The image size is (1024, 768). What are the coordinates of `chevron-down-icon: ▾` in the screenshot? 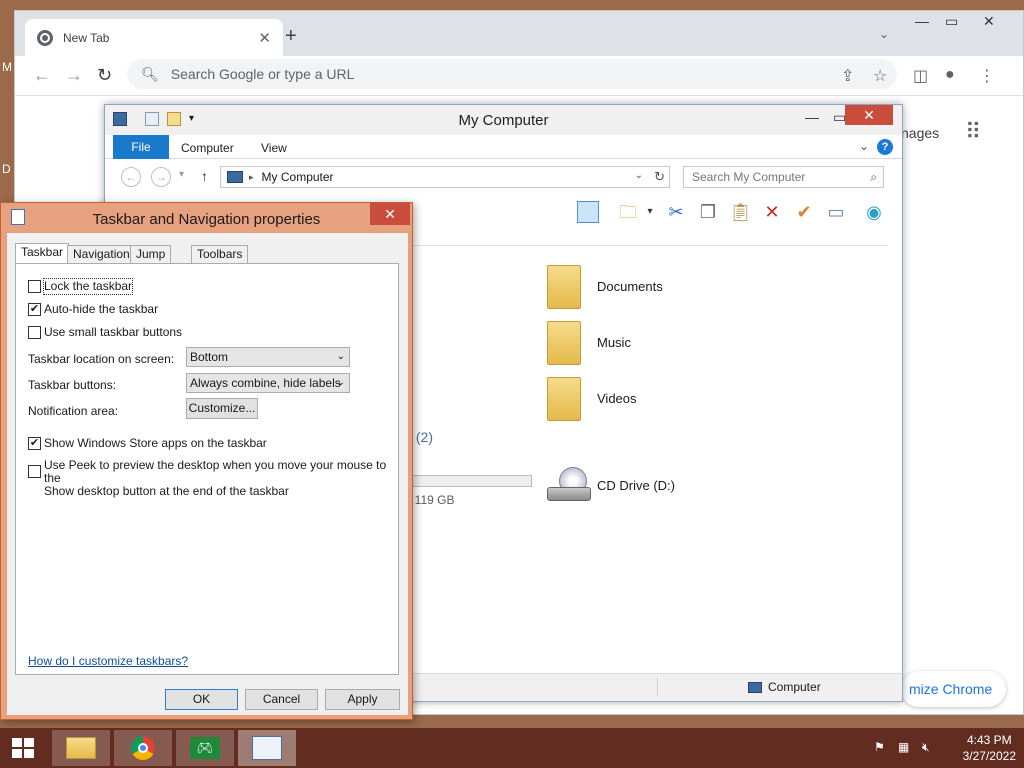 It's located at (650, 212).